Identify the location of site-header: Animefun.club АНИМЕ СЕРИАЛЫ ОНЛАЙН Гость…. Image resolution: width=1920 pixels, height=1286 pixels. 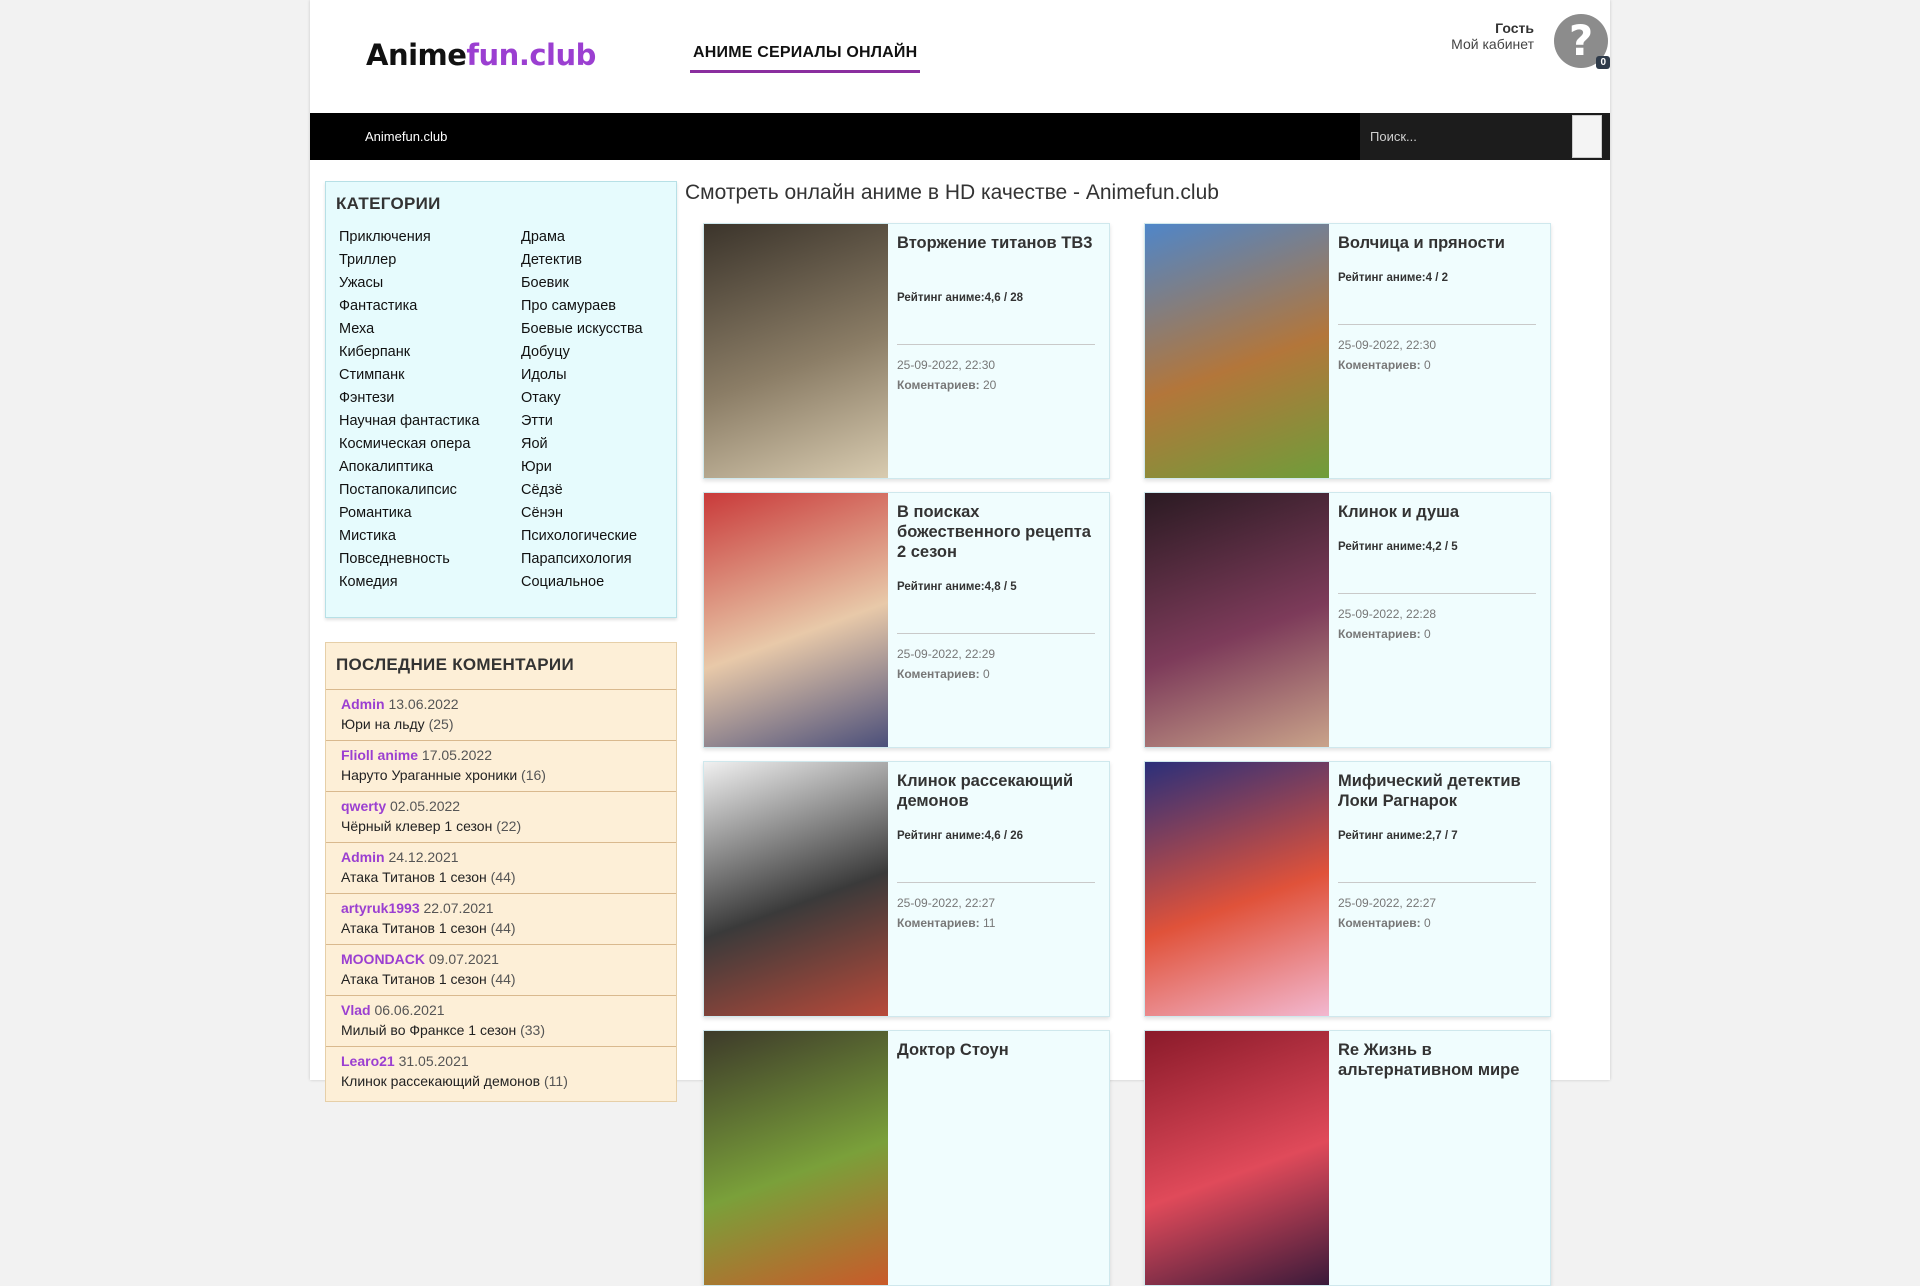
(960, 56).